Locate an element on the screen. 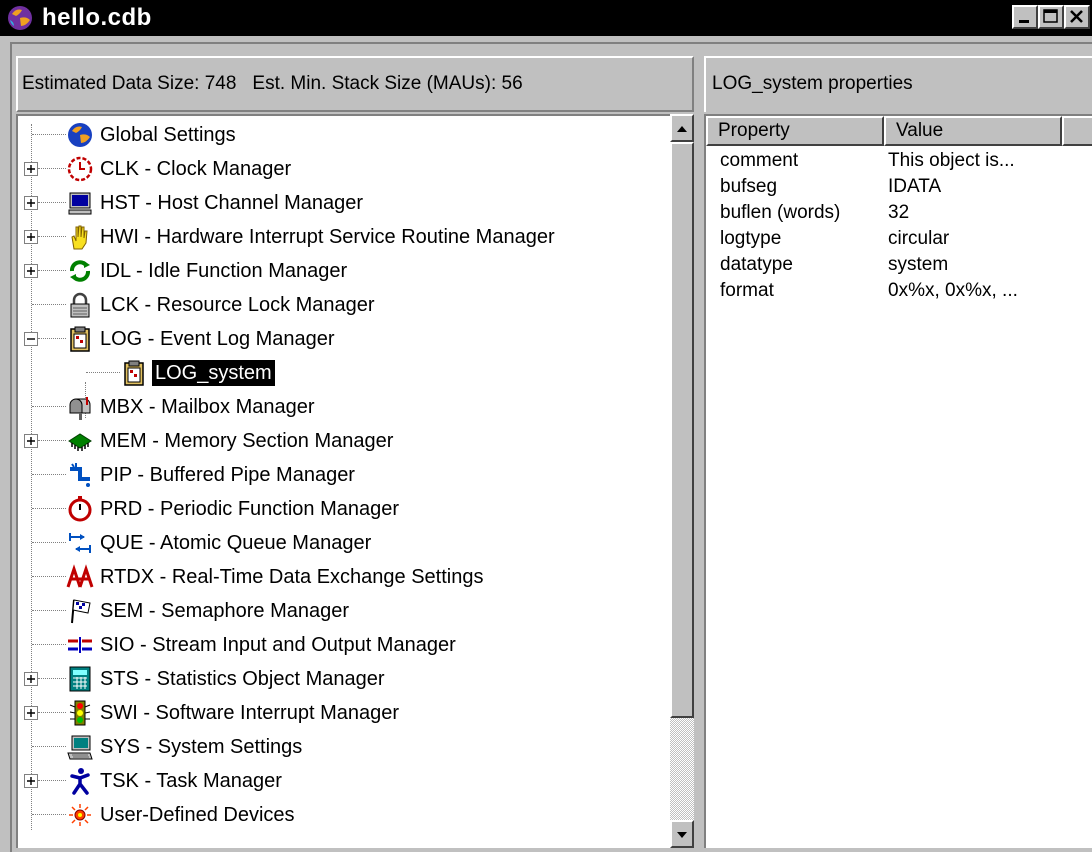 Image resolution: width=1092 pixels, height=852 pixels. arrow-down-icon is located at coordinates (682, 835).